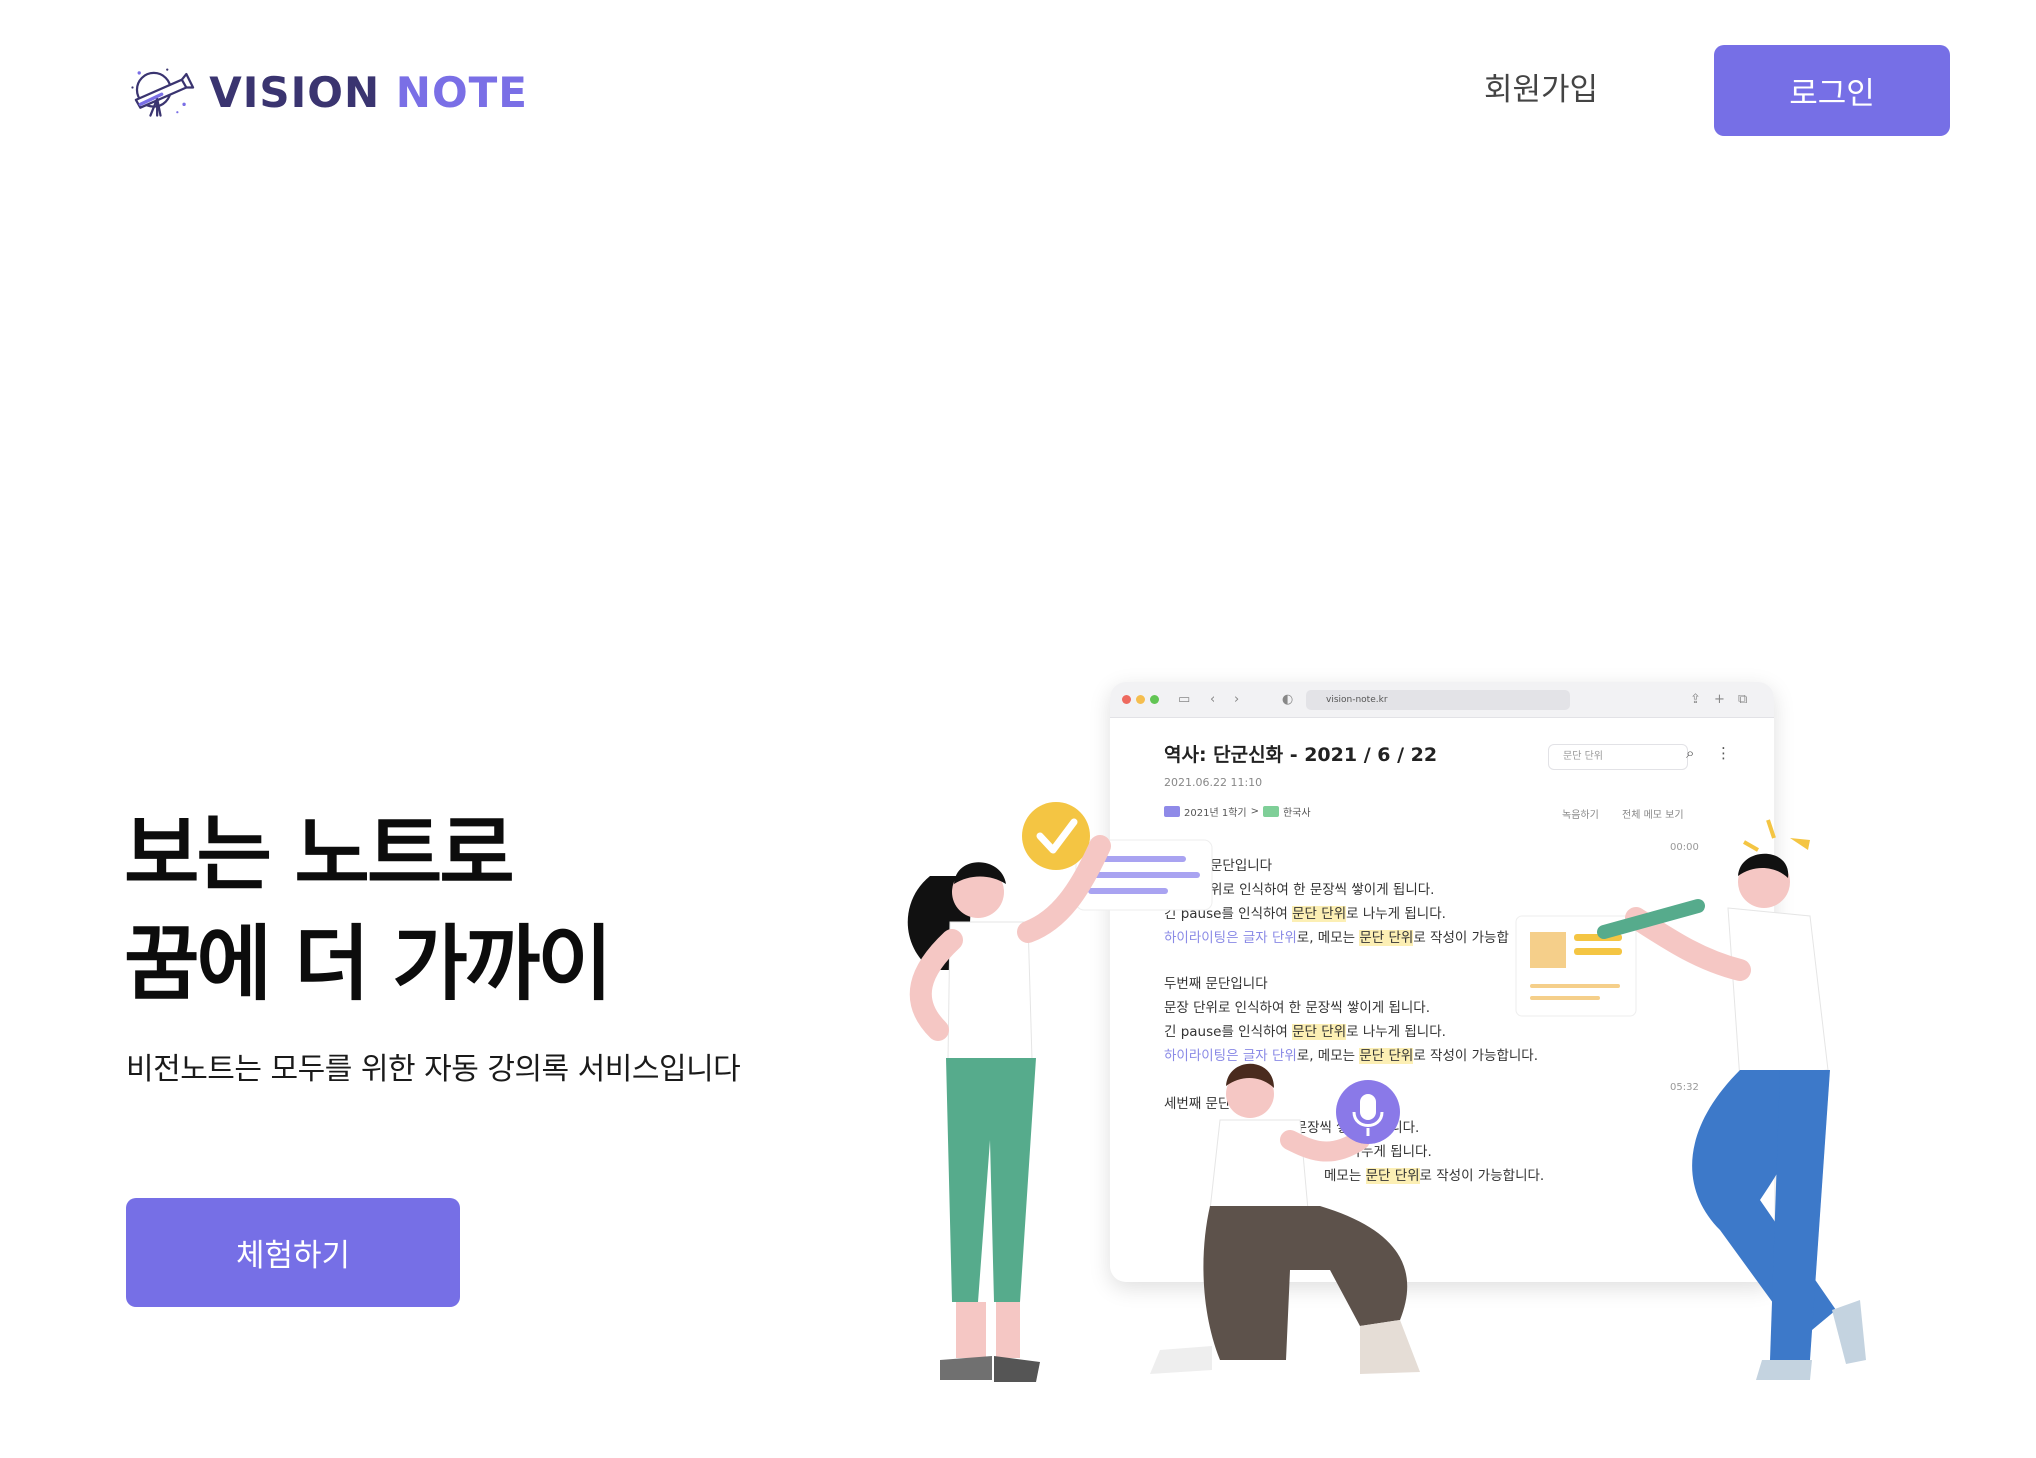 This screenshot has width=2036, height=1458. Describe the element at coordinates (461, 92) in the screenshot. I see `logo-word-note: NOTE` at that location.